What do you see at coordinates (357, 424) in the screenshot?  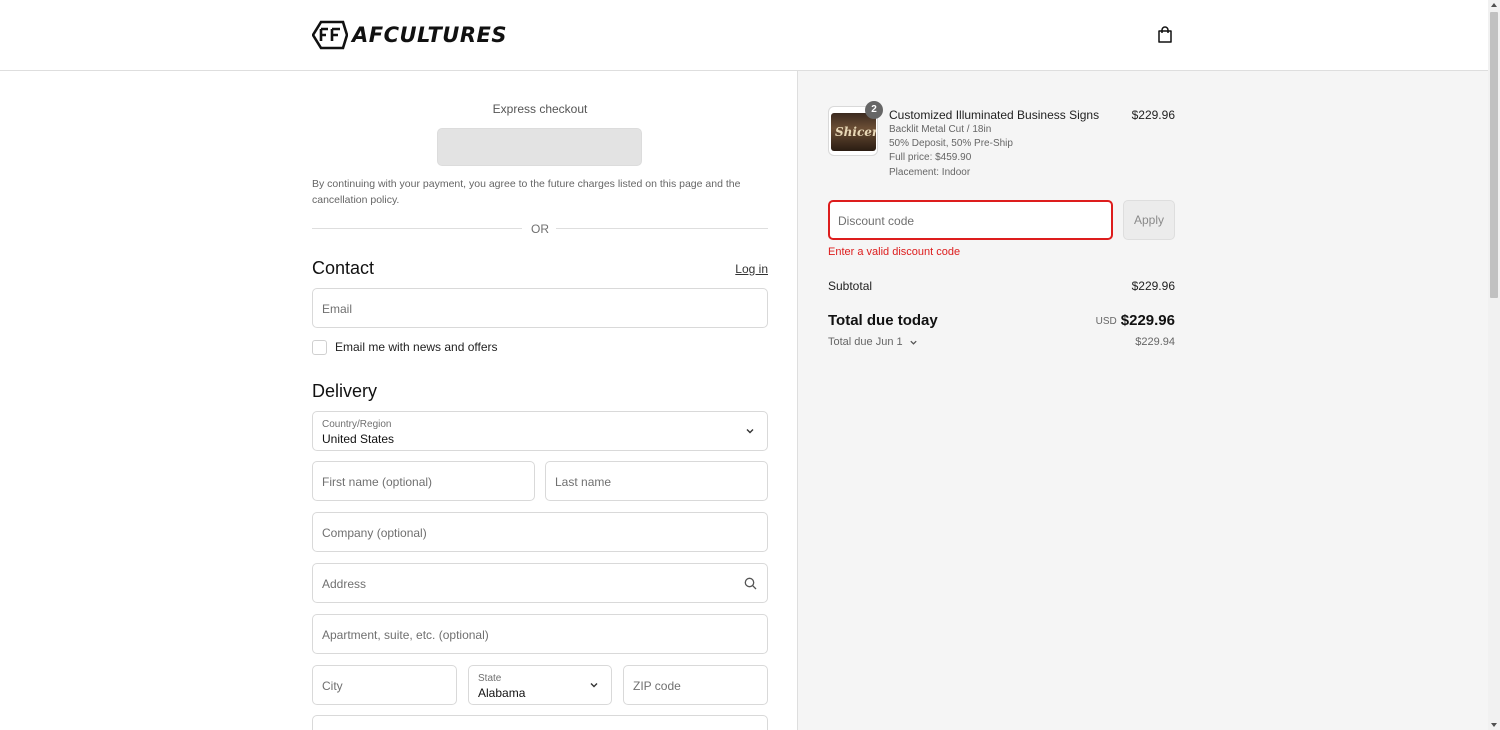 I see `country-label: Country/Region` at bounding box center [357, 424].